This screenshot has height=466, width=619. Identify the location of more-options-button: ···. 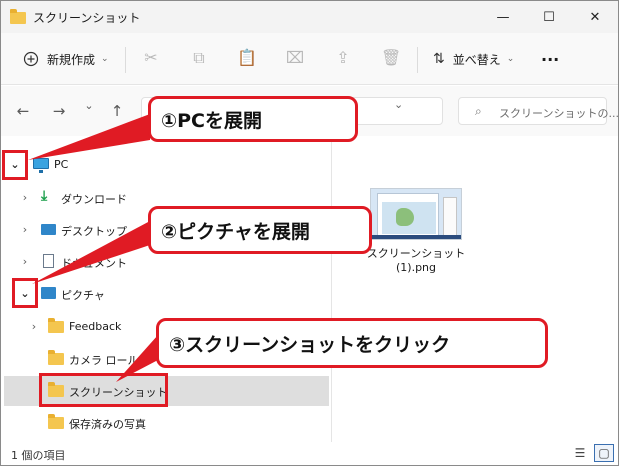
(550, 59).